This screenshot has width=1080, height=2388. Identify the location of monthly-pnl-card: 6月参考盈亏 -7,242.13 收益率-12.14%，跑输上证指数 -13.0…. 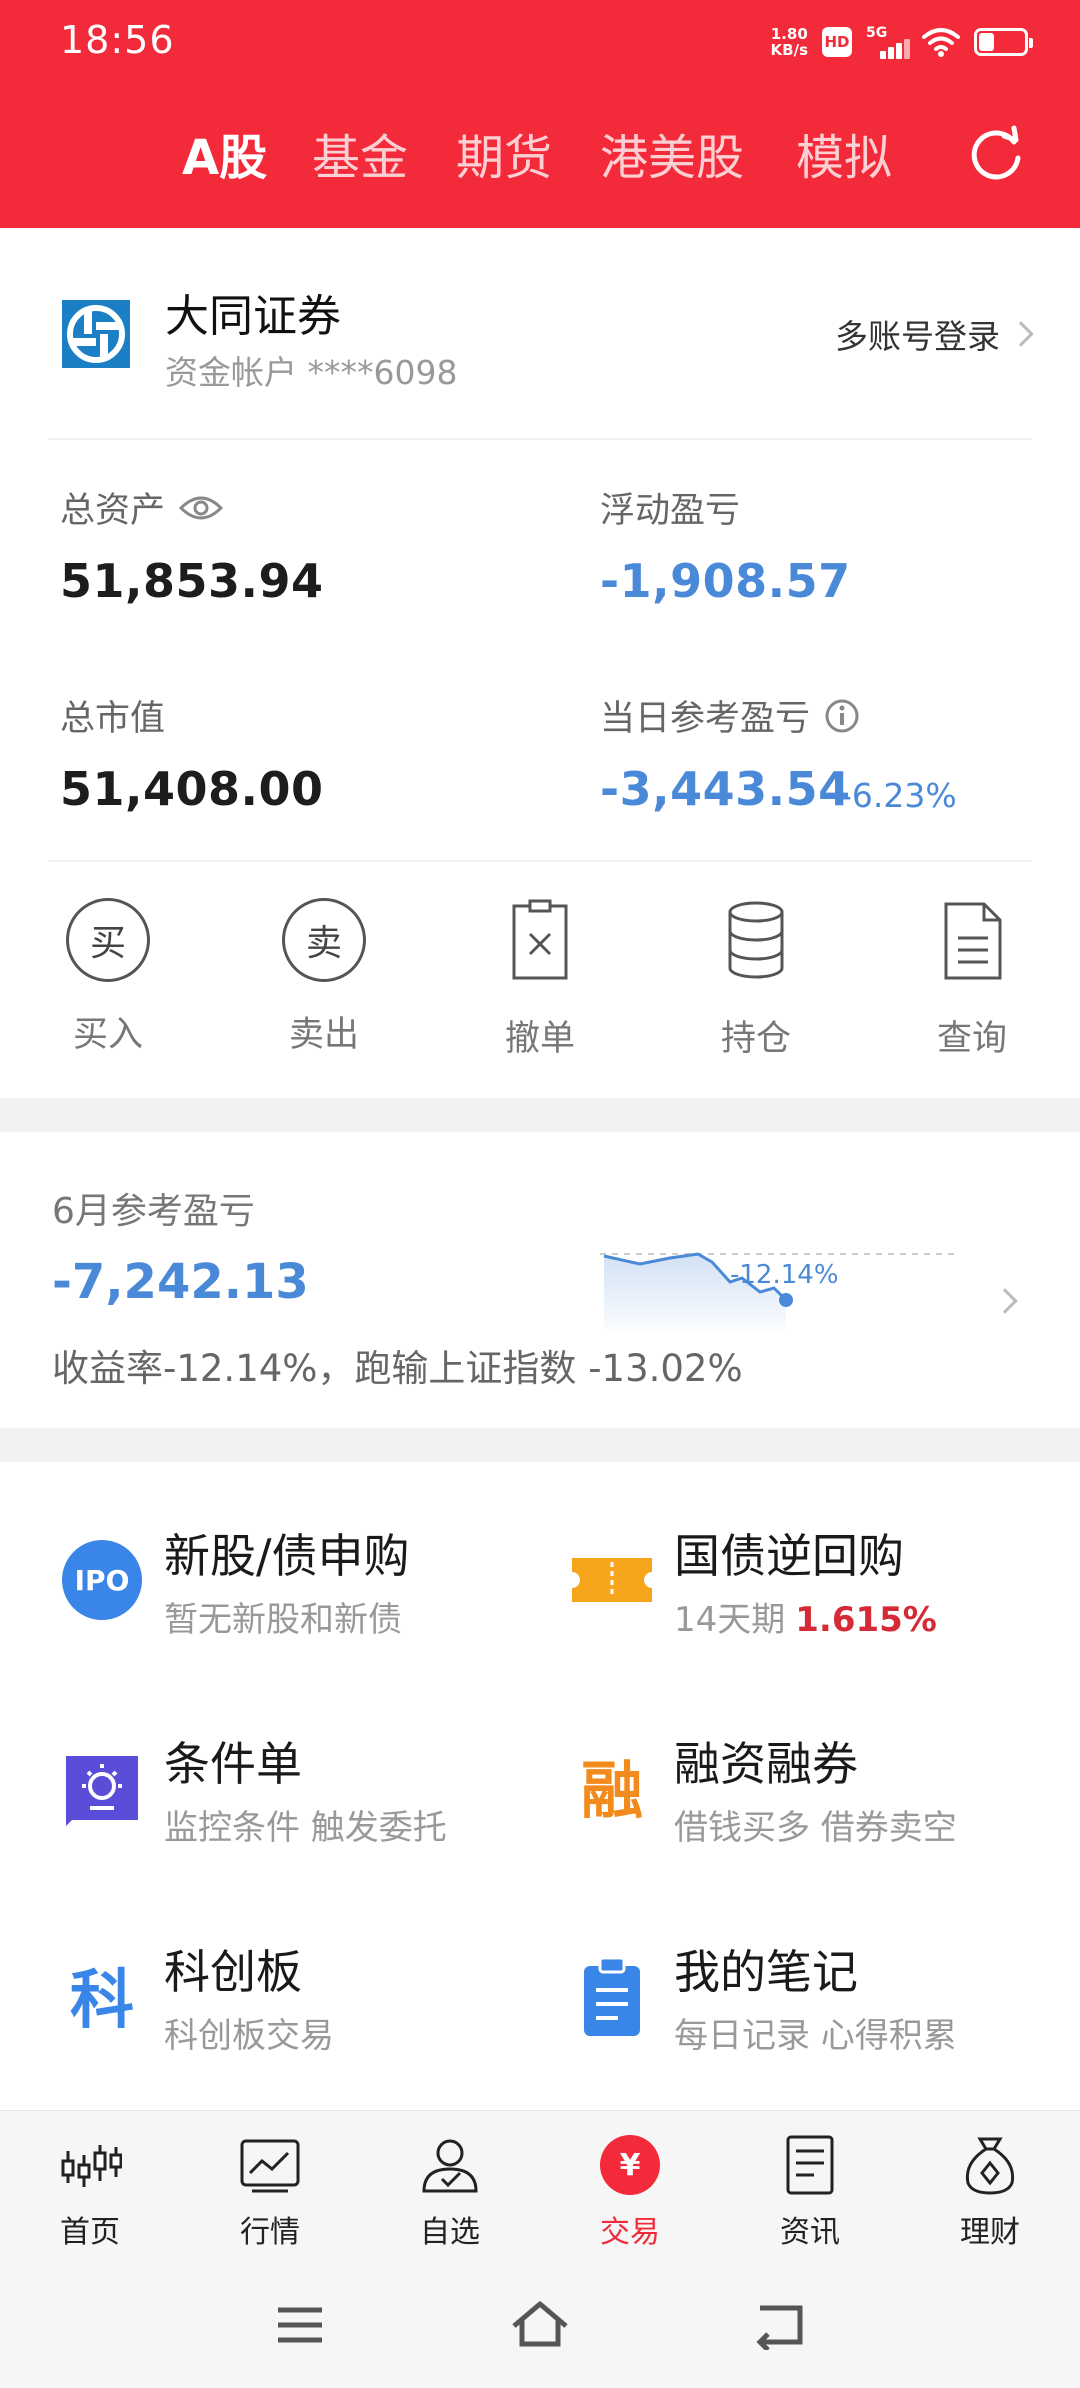
(540, 1280).